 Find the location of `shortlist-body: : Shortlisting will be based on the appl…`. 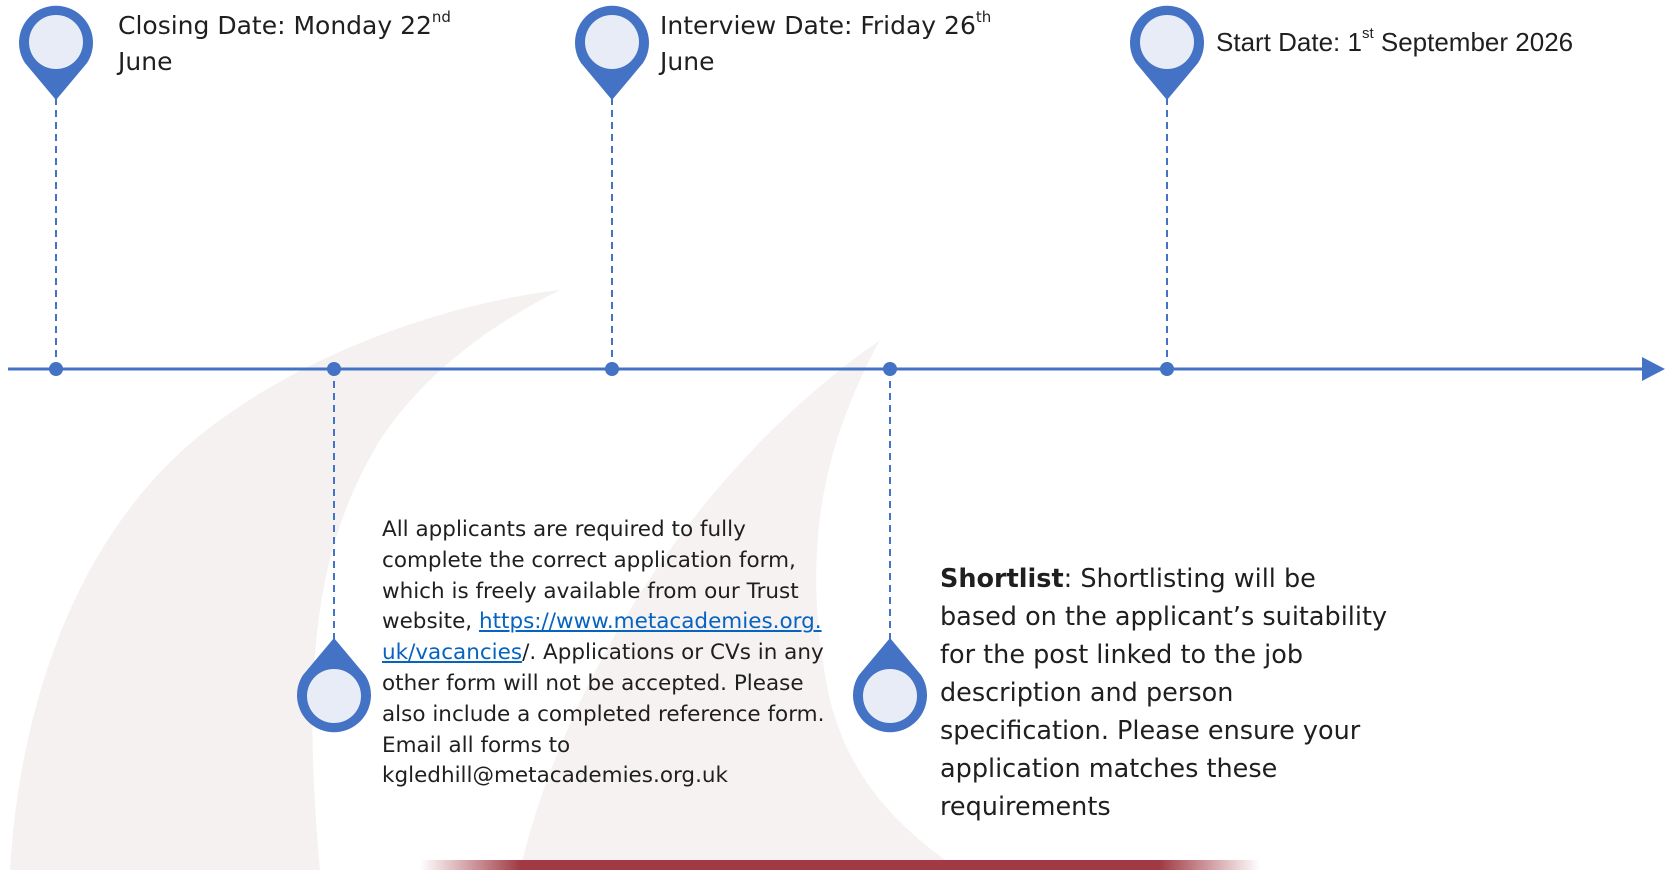

shortlist-body: : Shortlisting will be based on the appl… is located at coordinates (1164, 693).